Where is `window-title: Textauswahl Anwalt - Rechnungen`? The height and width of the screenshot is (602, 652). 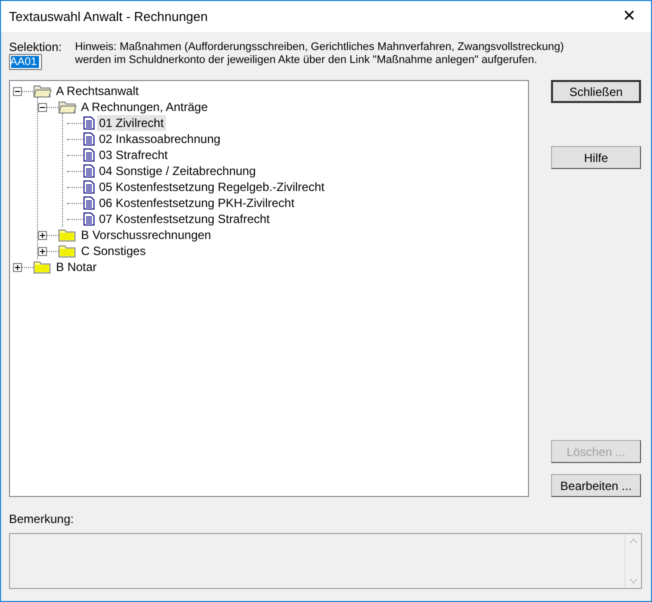 window-title: Textauswahl Anwalt - Rechnungen is located at coordinates (108, 17).